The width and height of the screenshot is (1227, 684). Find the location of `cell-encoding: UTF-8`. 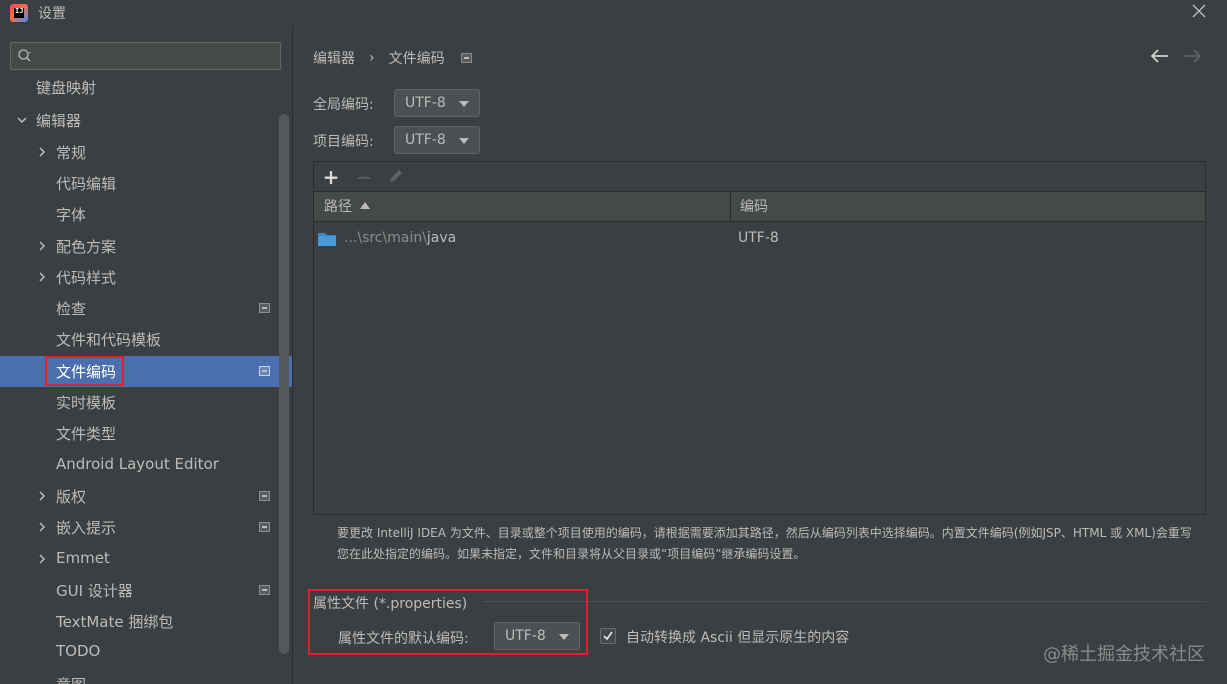

cell-encoding: UTF-8 is located at coordinates (758, 238).